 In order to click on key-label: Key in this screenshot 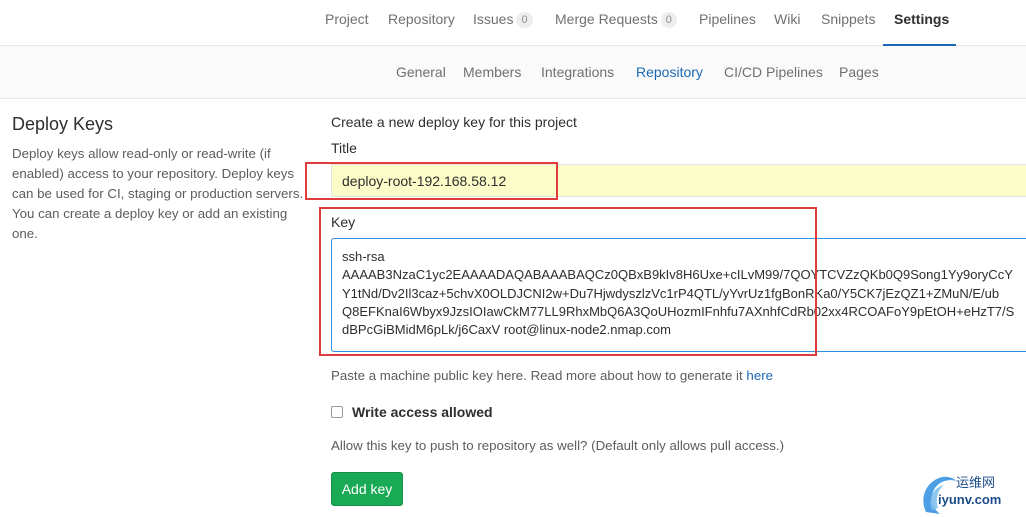, I will do `click(343, 222)`.